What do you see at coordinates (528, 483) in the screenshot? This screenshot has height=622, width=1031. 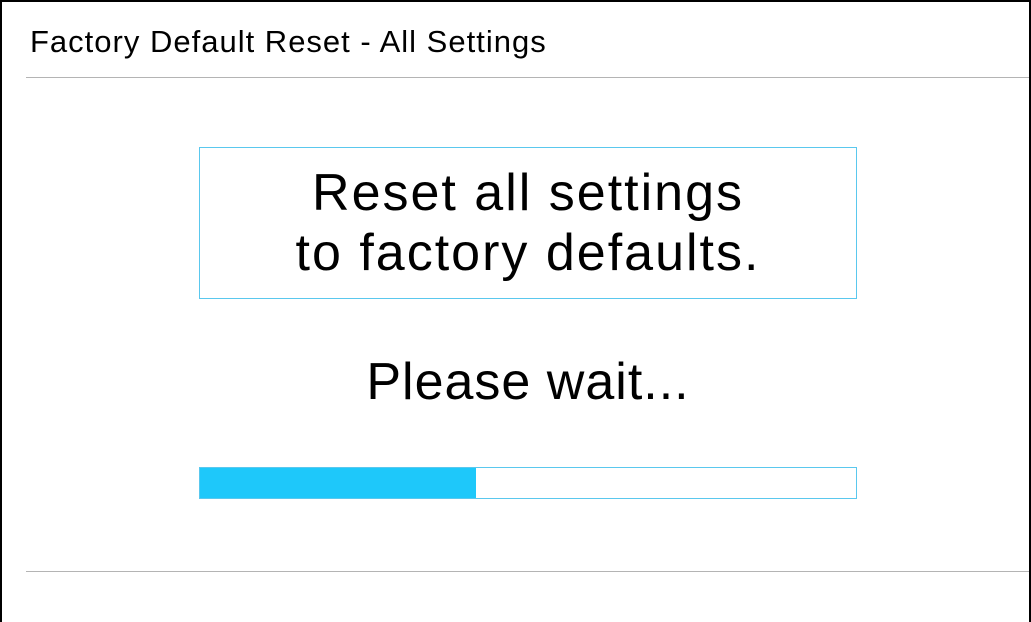 I see `progress-bar` at bounding box center [528, 483].